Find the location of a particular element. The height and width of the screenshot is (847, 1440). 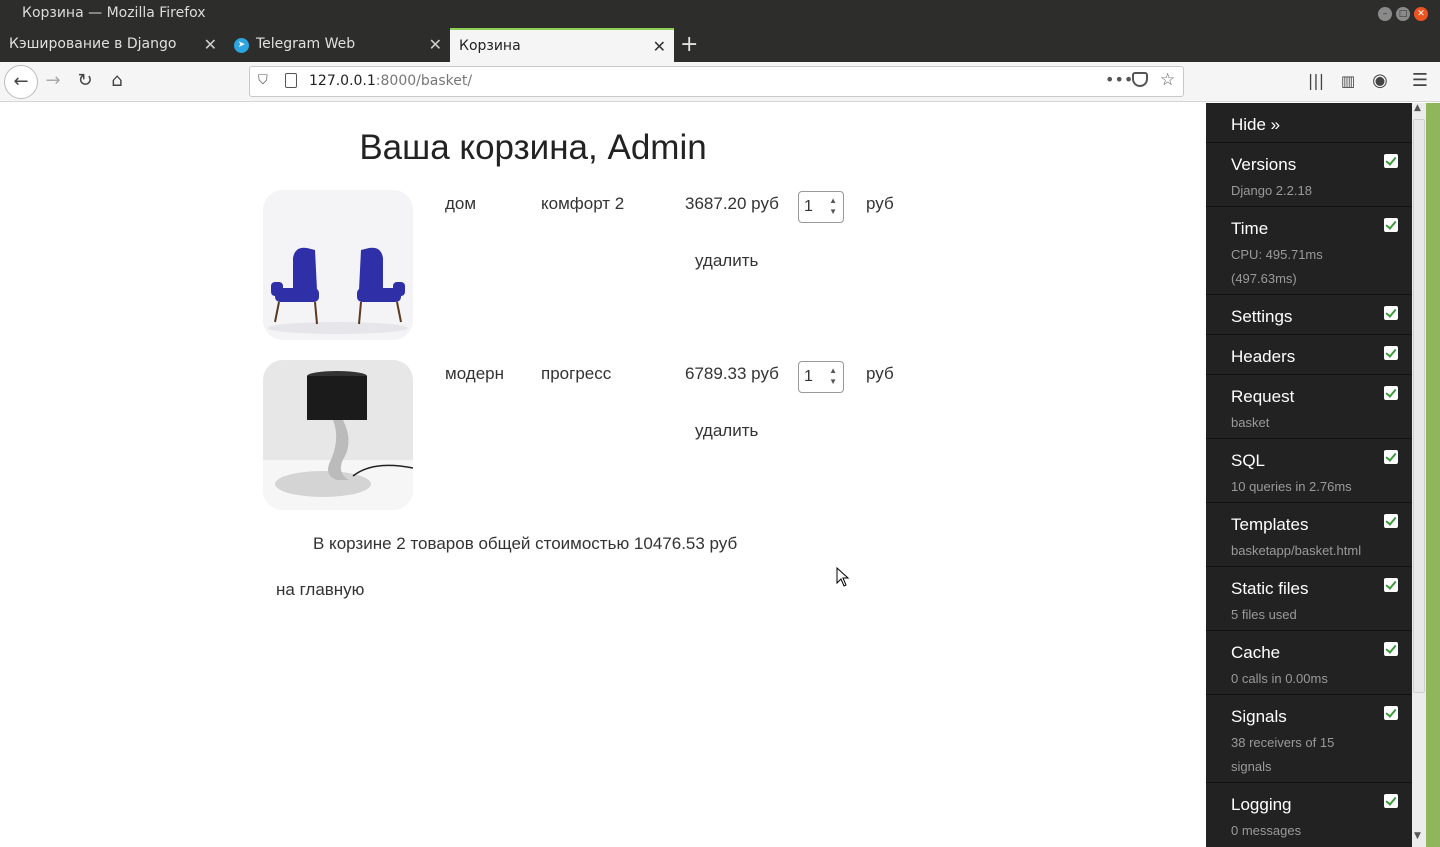

telegram-icon: ➤ is located at coordinates (241, 45).